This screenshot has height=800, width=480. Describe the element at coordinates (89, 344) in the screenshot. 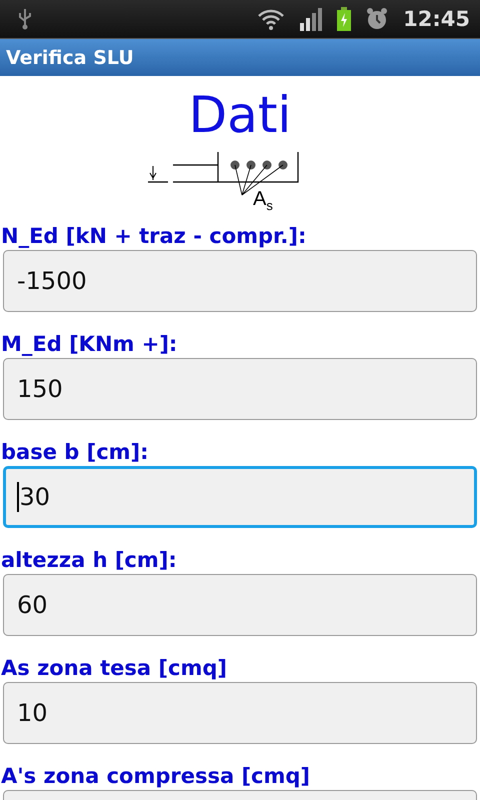

I see `field-label: M_Ed [KNm +]:` at that location.